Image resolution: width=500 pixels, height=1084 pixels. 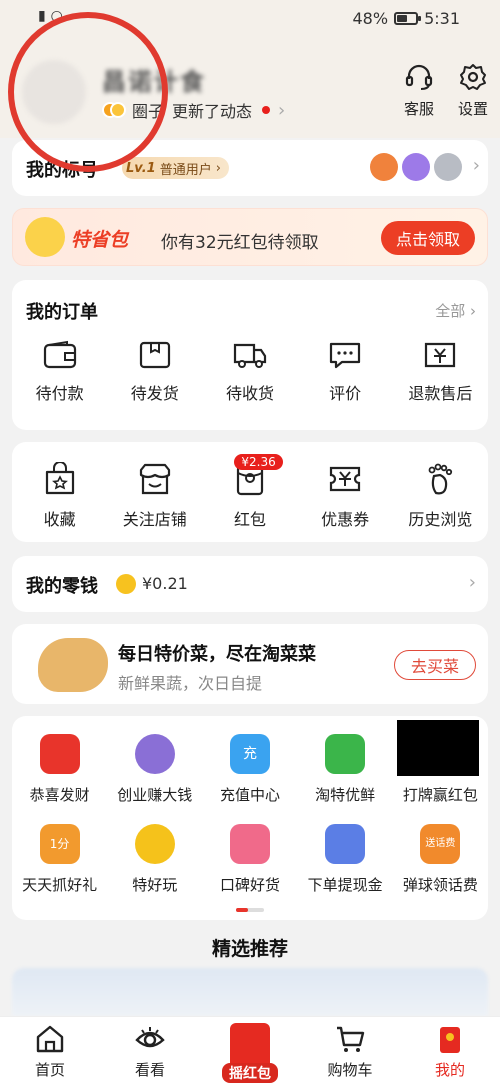 What do you see at coordinates (384, 167) in the screenshot?
I see `badge-red-icon` at bounding box center [384, 167].